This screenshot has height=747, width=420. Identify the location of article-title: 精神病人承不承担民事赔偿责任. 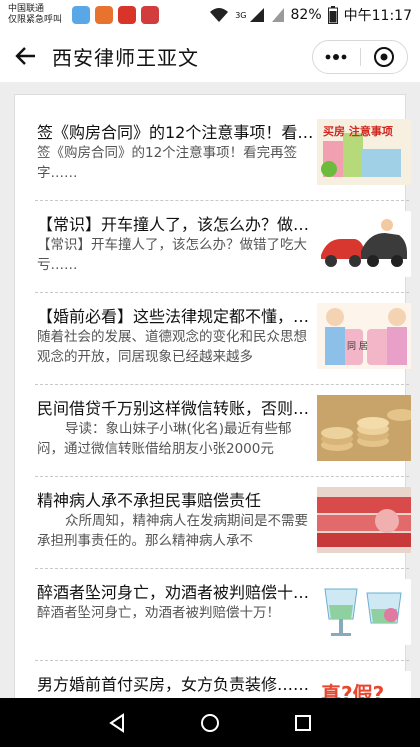
(149, 500).